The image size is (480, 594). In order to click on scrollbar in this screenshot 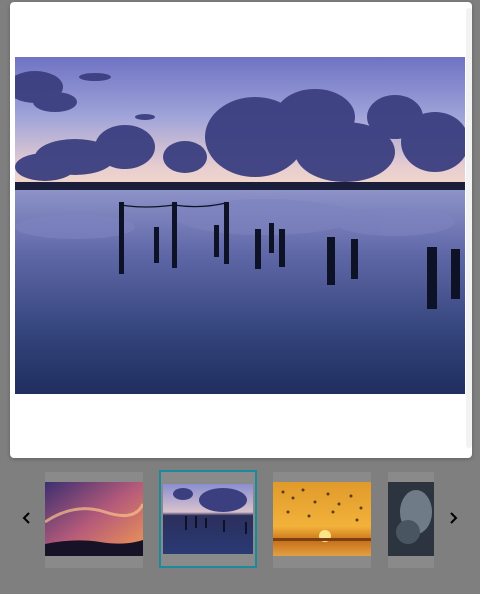, I will do `click(469, 228)`.